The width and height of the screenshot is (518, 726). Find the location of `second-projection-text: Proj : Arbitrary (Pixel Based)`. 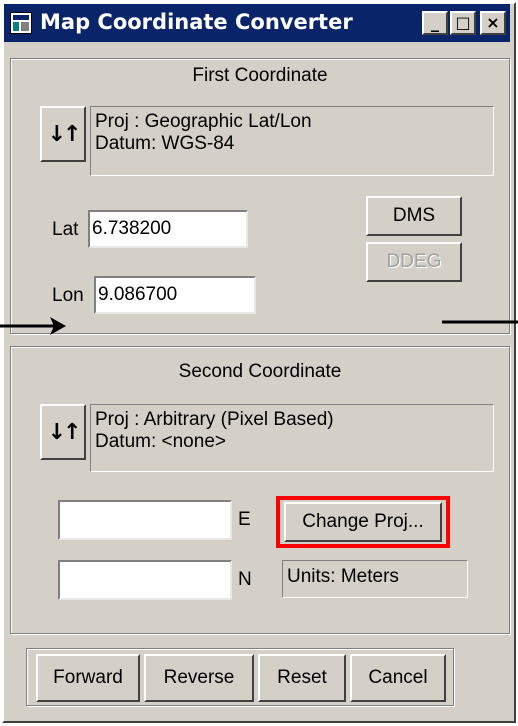

second-projection-text: Proj : Arbitrary (Pixel Based) is located at coordinates (214, 419).